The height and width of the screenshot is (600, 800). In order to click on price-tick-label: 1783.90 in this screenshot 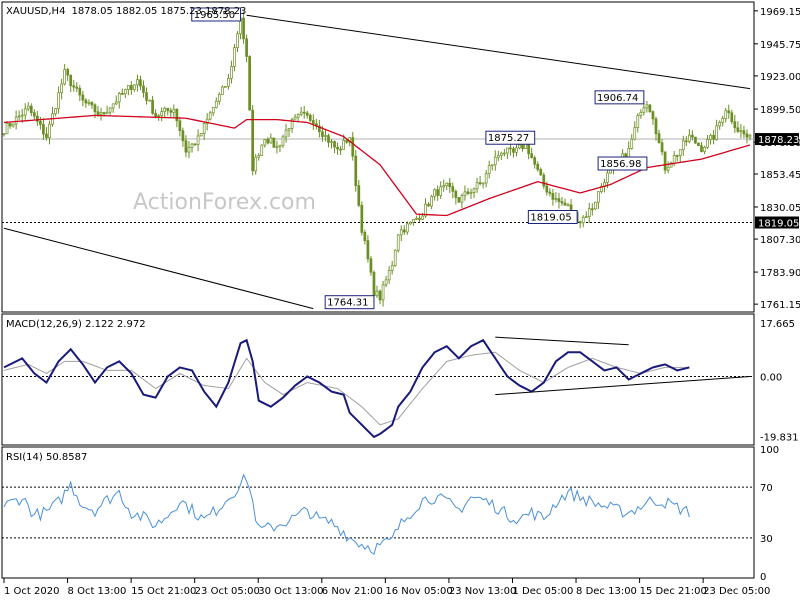, I will do `click(780, 273)`.